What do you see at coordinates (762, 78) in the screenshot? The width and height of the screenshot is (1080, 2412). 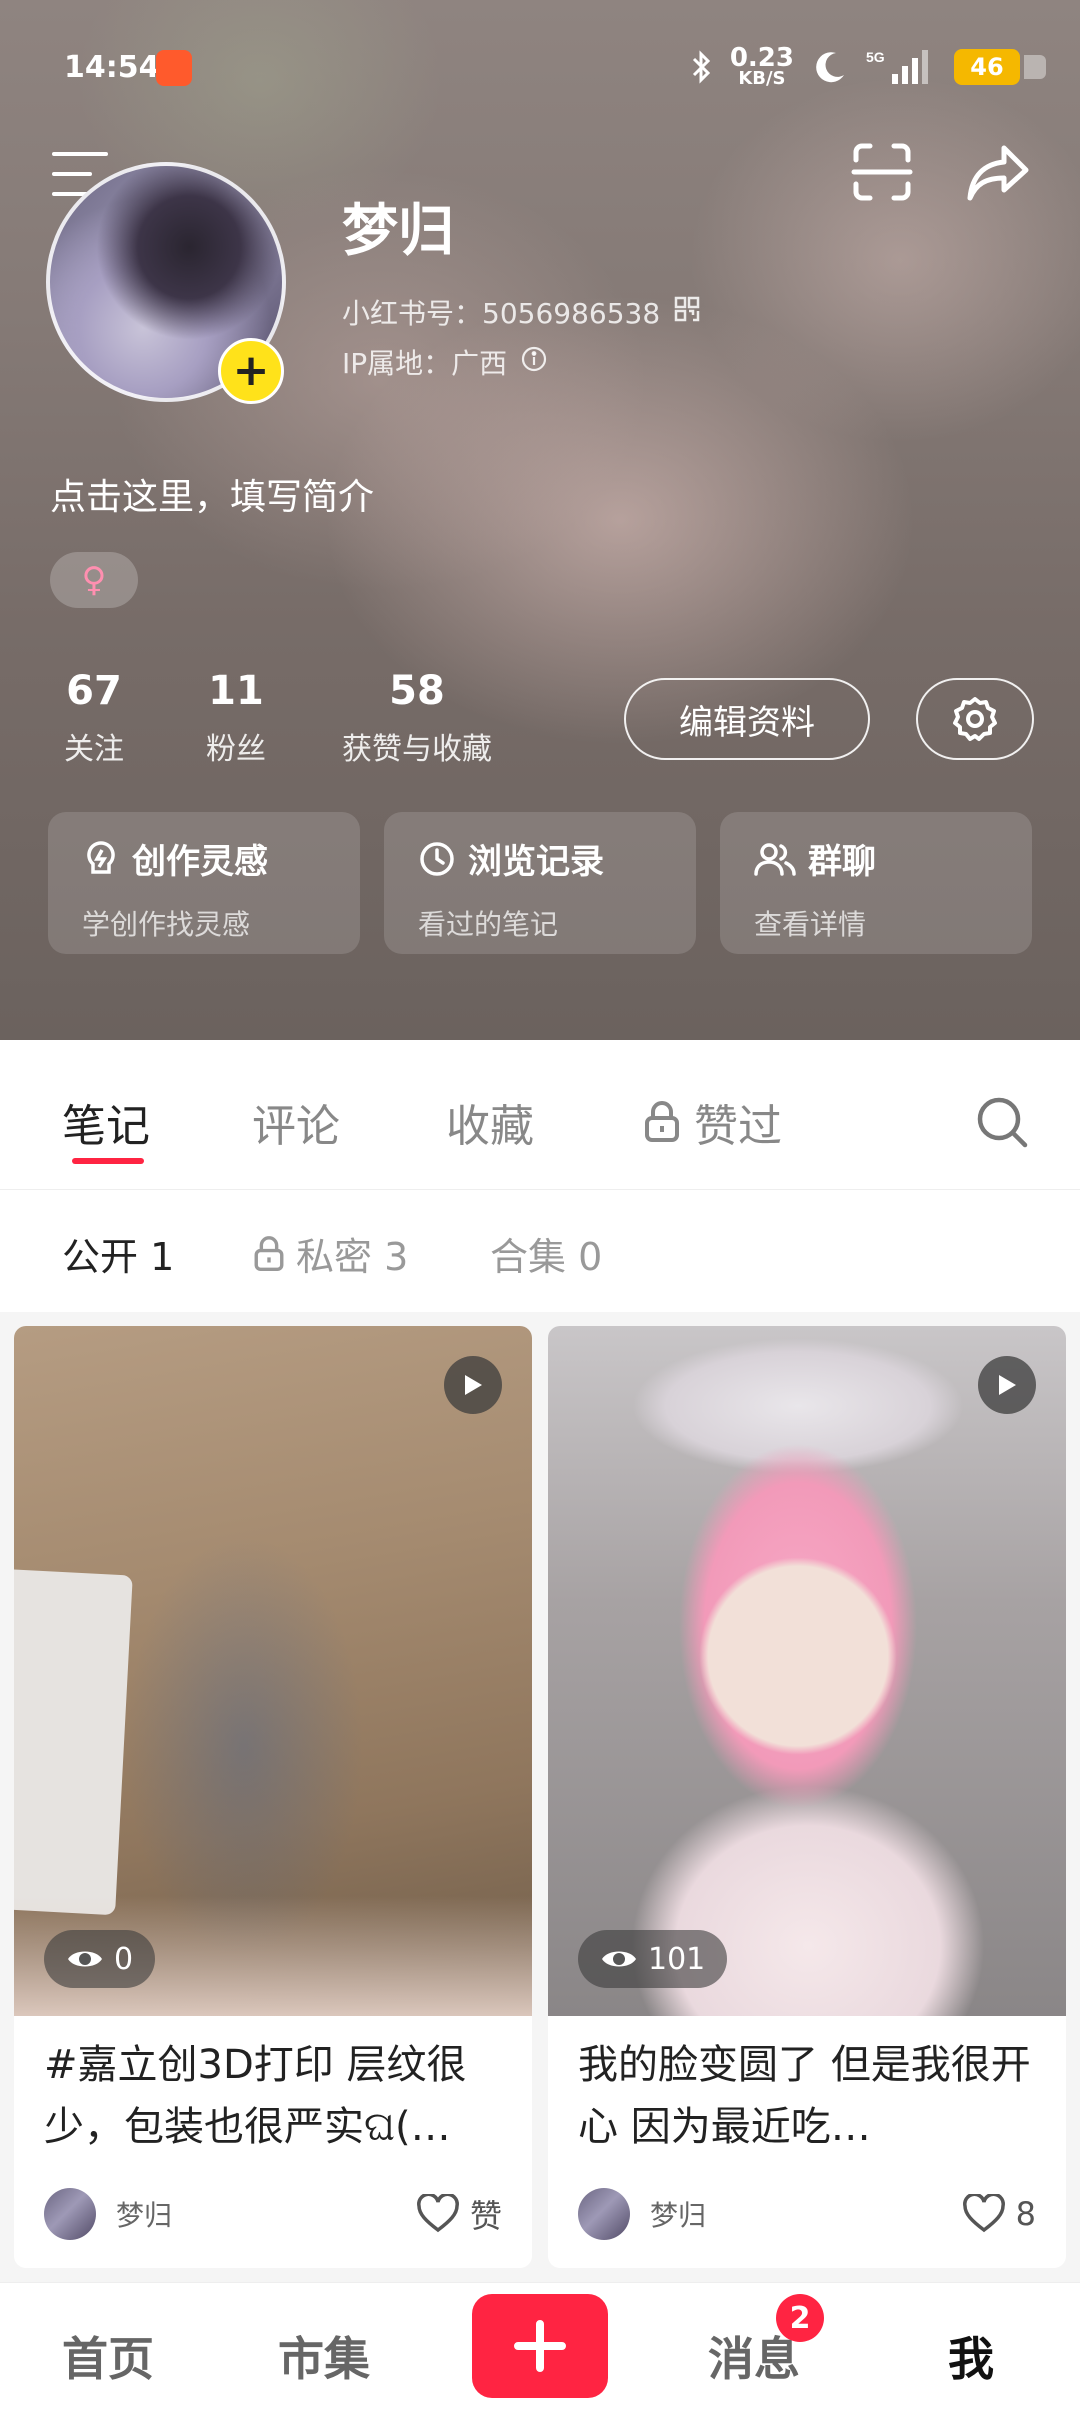 I see `net-speed-unit: KB/S` at bounding box center [762, 78].